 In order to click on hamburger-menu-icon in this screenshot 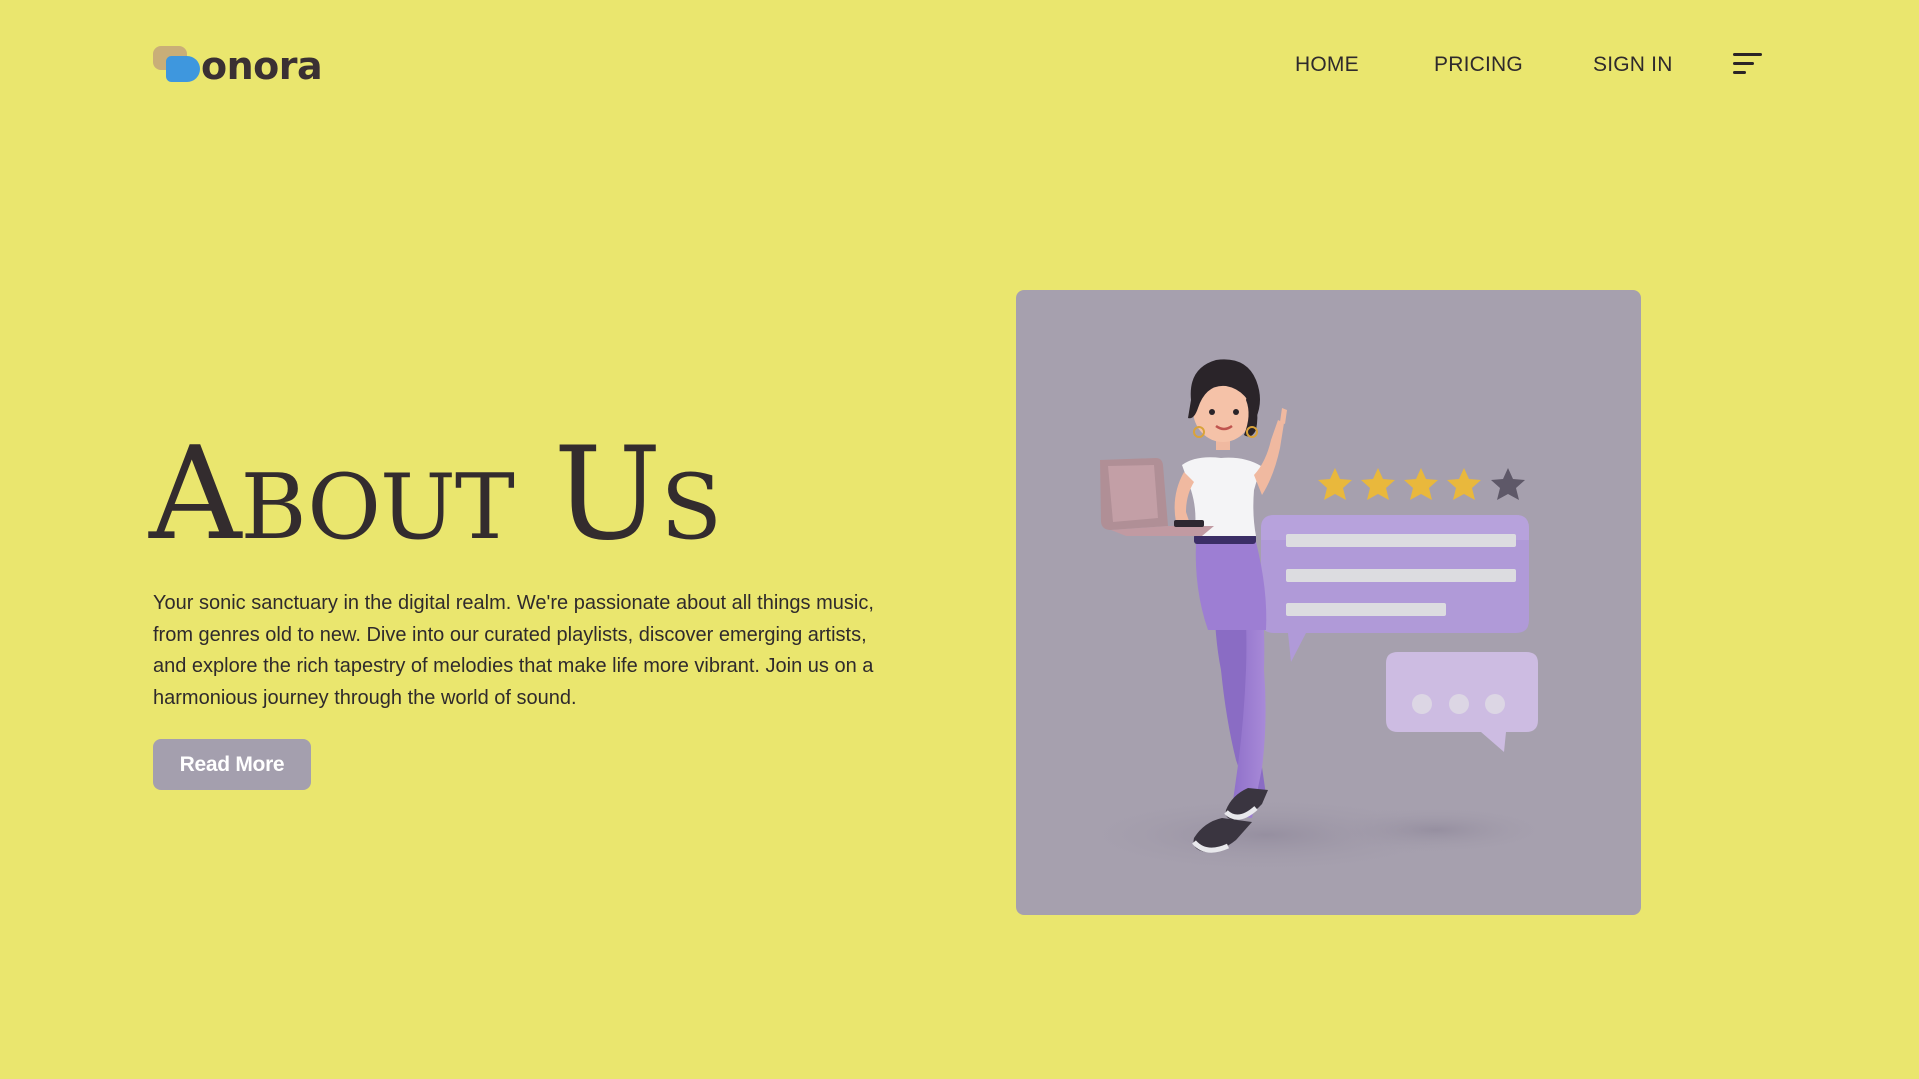, I will do `click(1748, 64)`.